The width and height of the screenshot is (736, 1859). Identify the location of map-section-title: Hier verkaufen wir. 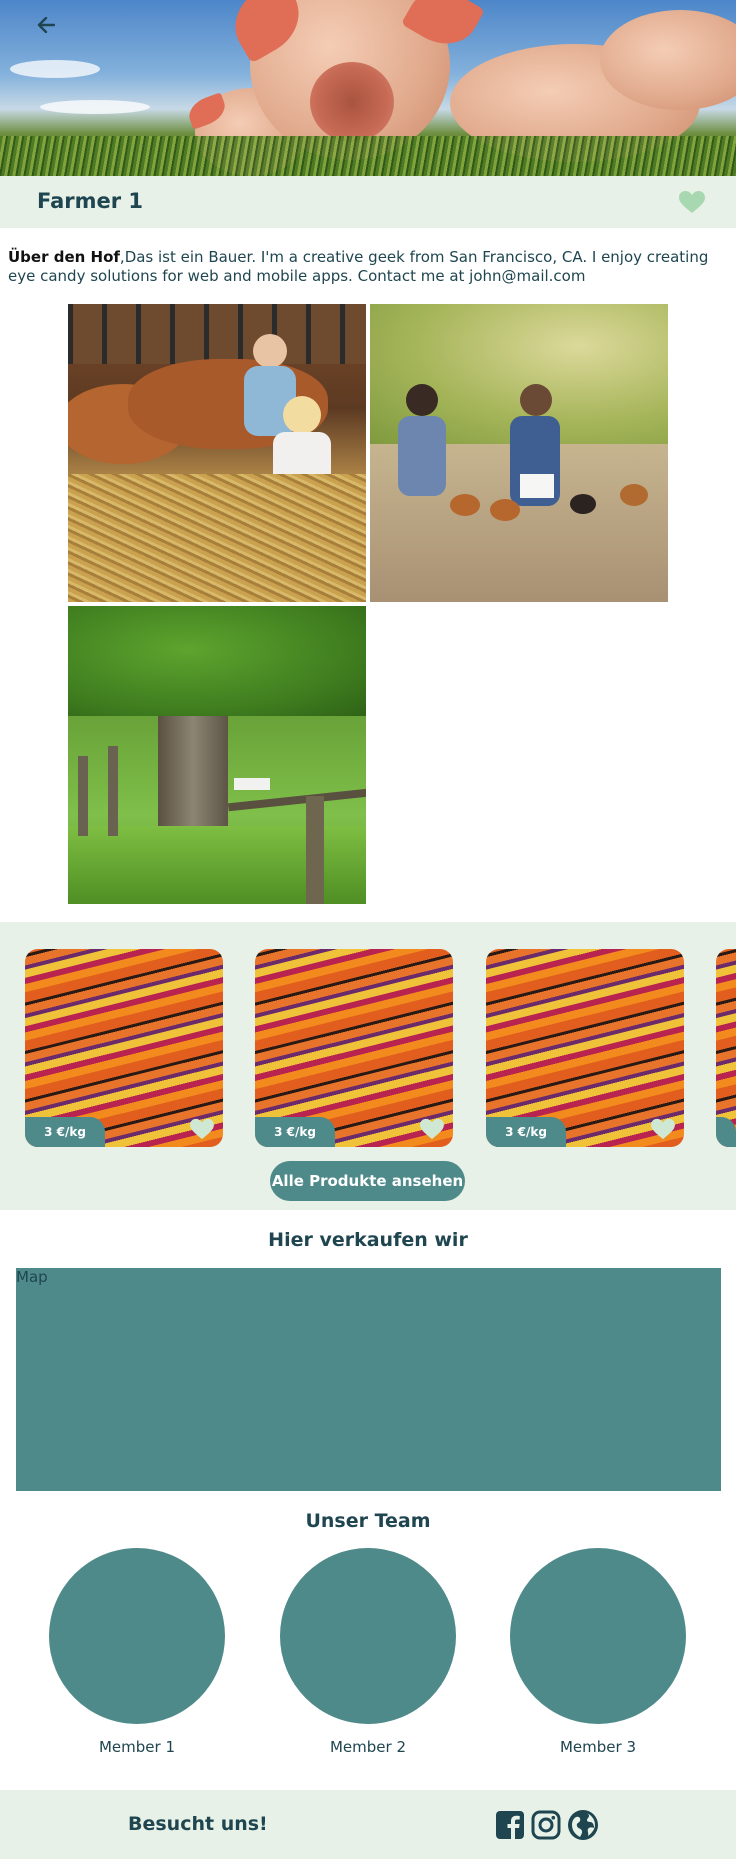
(368, 1240).